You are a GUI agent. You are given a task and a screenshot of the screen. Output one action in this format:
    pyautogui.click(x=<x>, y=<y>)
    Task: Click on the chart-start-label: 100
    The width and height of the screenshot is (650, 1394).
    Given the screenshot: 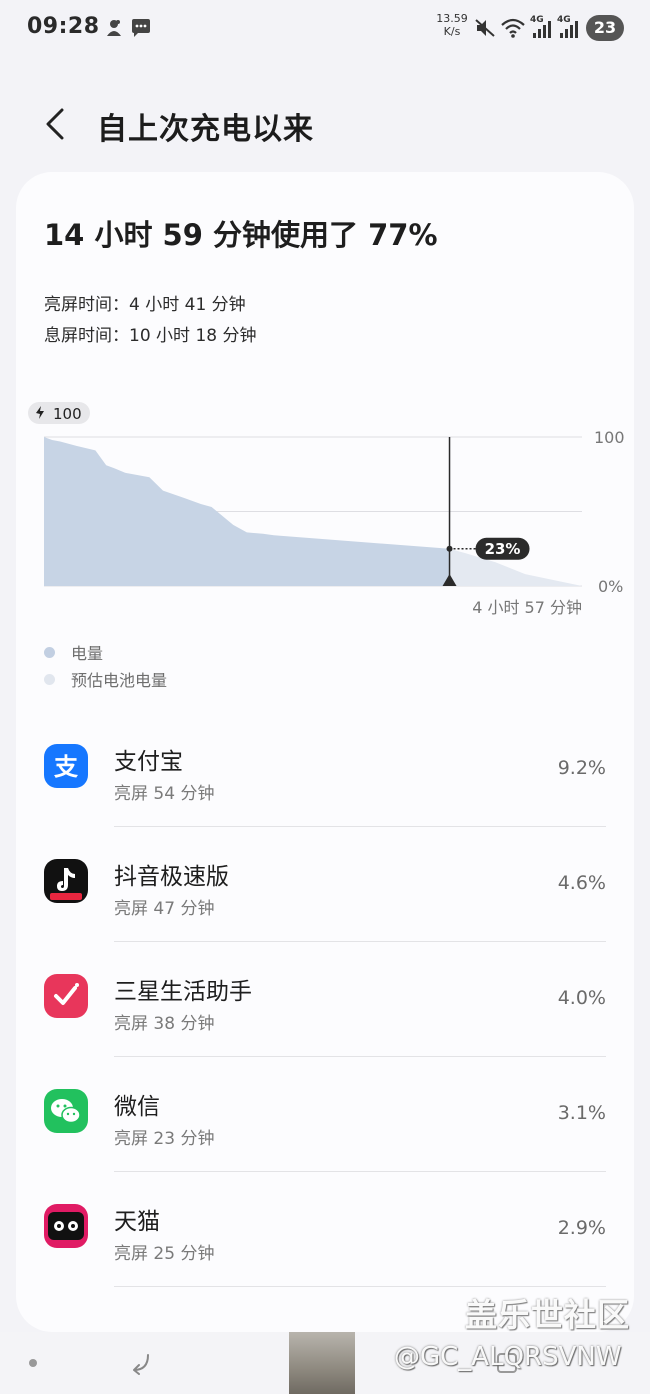 What is the action you would take?
    pyautogui.click(x=67, y=414)
    